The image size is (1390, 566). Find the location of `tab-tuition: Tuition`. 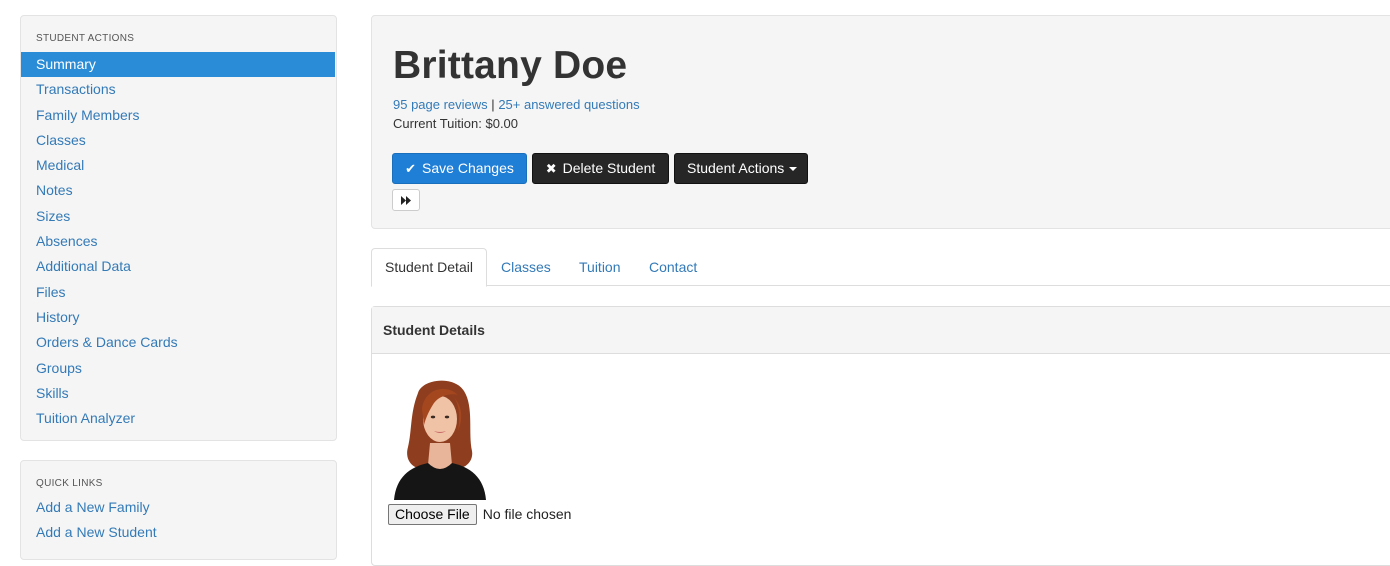

tab-tuition: Tuition is located at coordinates (600, 267).